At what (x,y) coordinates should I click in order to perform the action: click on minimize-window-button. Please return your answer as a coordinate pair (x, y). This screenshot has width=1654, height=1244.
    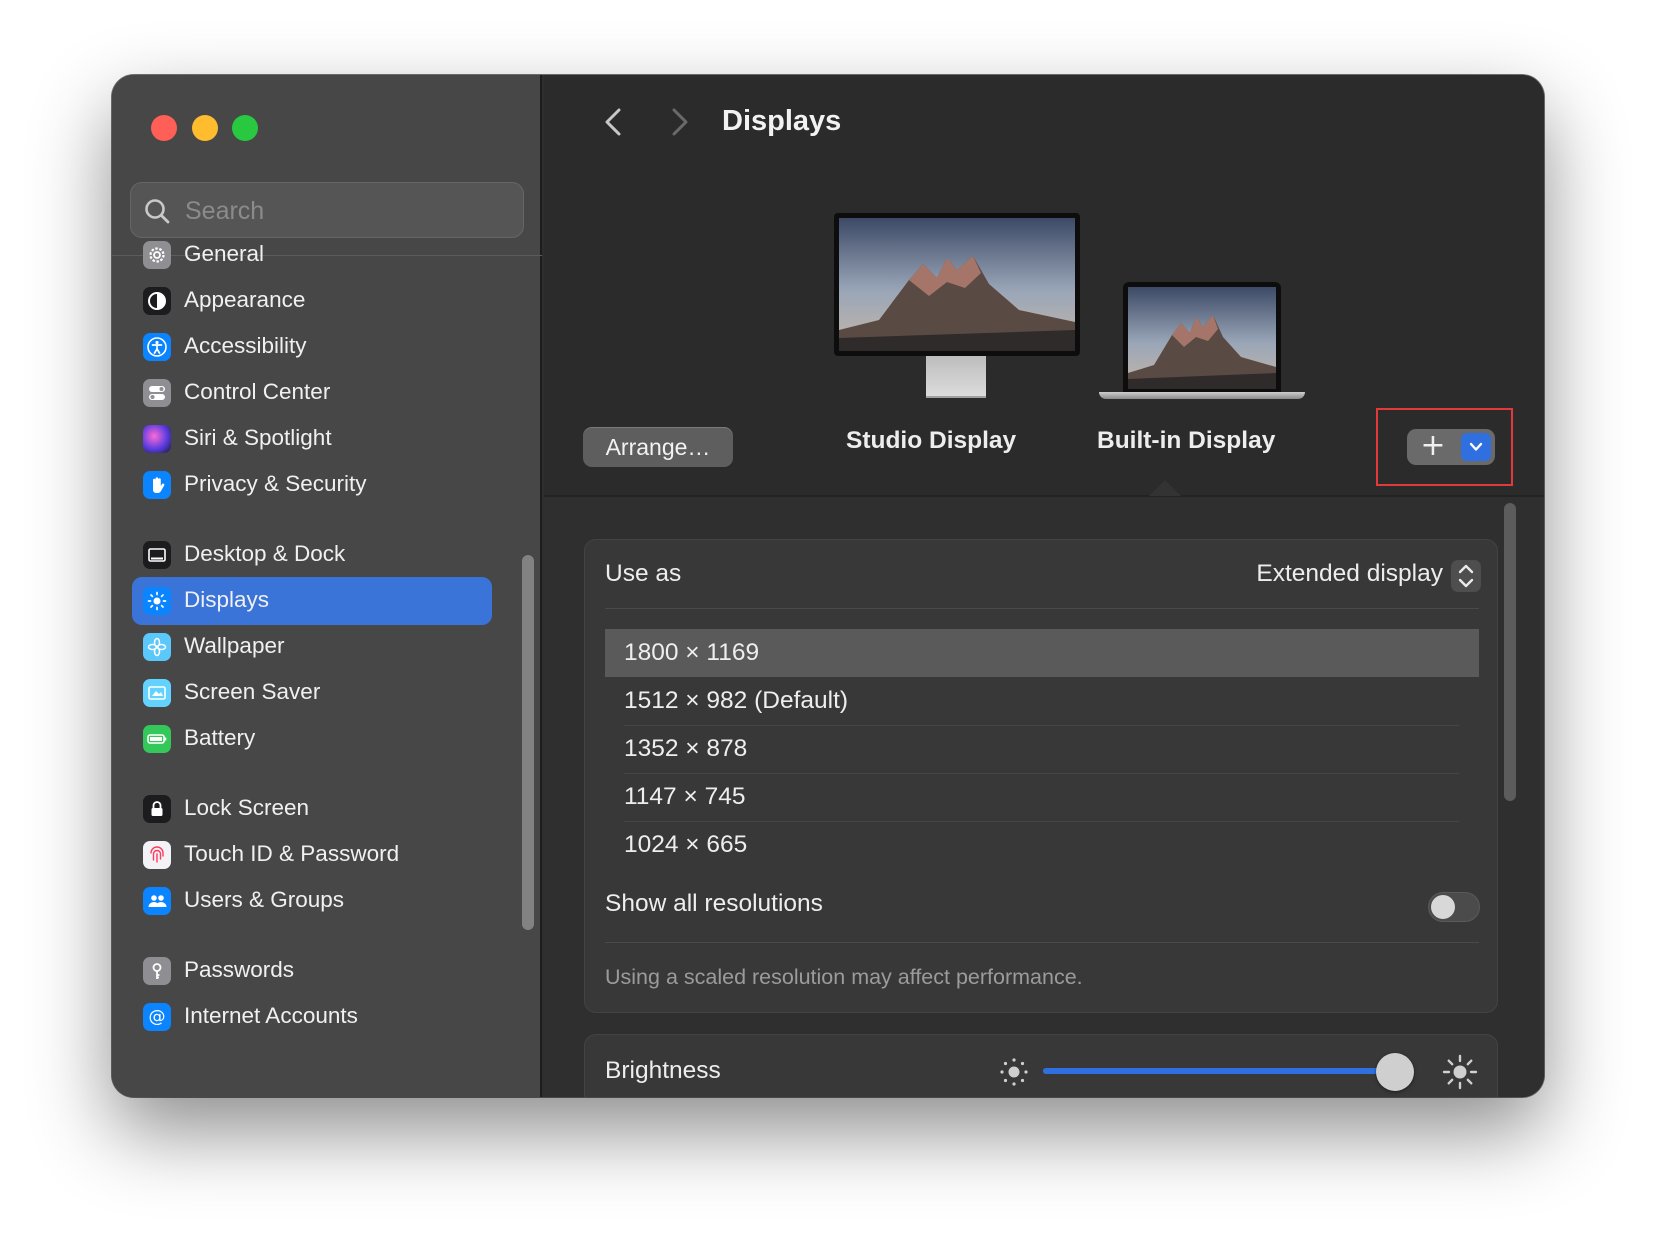
    Looking at the image, I should click on (205, 128).